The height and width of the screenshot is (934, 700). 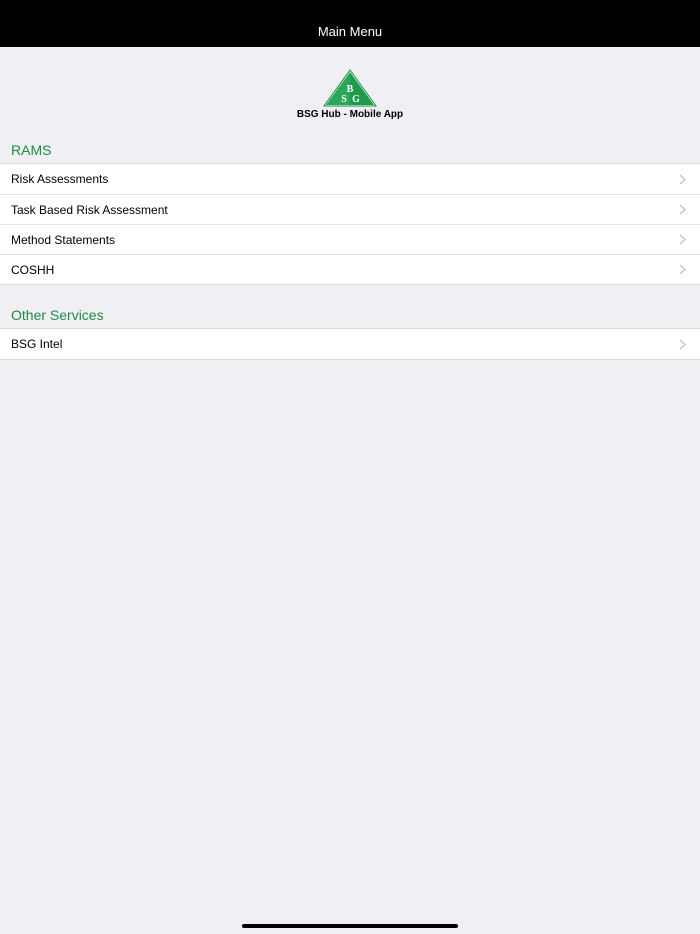 I want to click on home-indicator, so click(x=350, y=926).